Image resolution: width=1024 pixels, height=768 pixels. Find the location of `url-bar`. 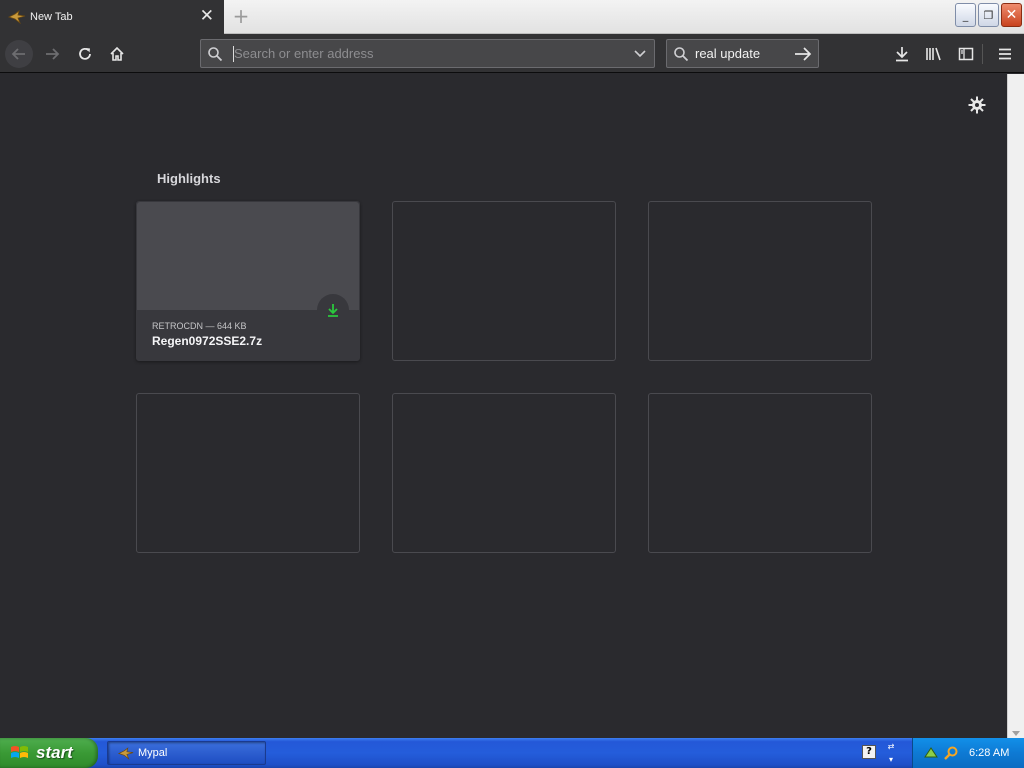

url-bar is located at coordinates (427, 53).